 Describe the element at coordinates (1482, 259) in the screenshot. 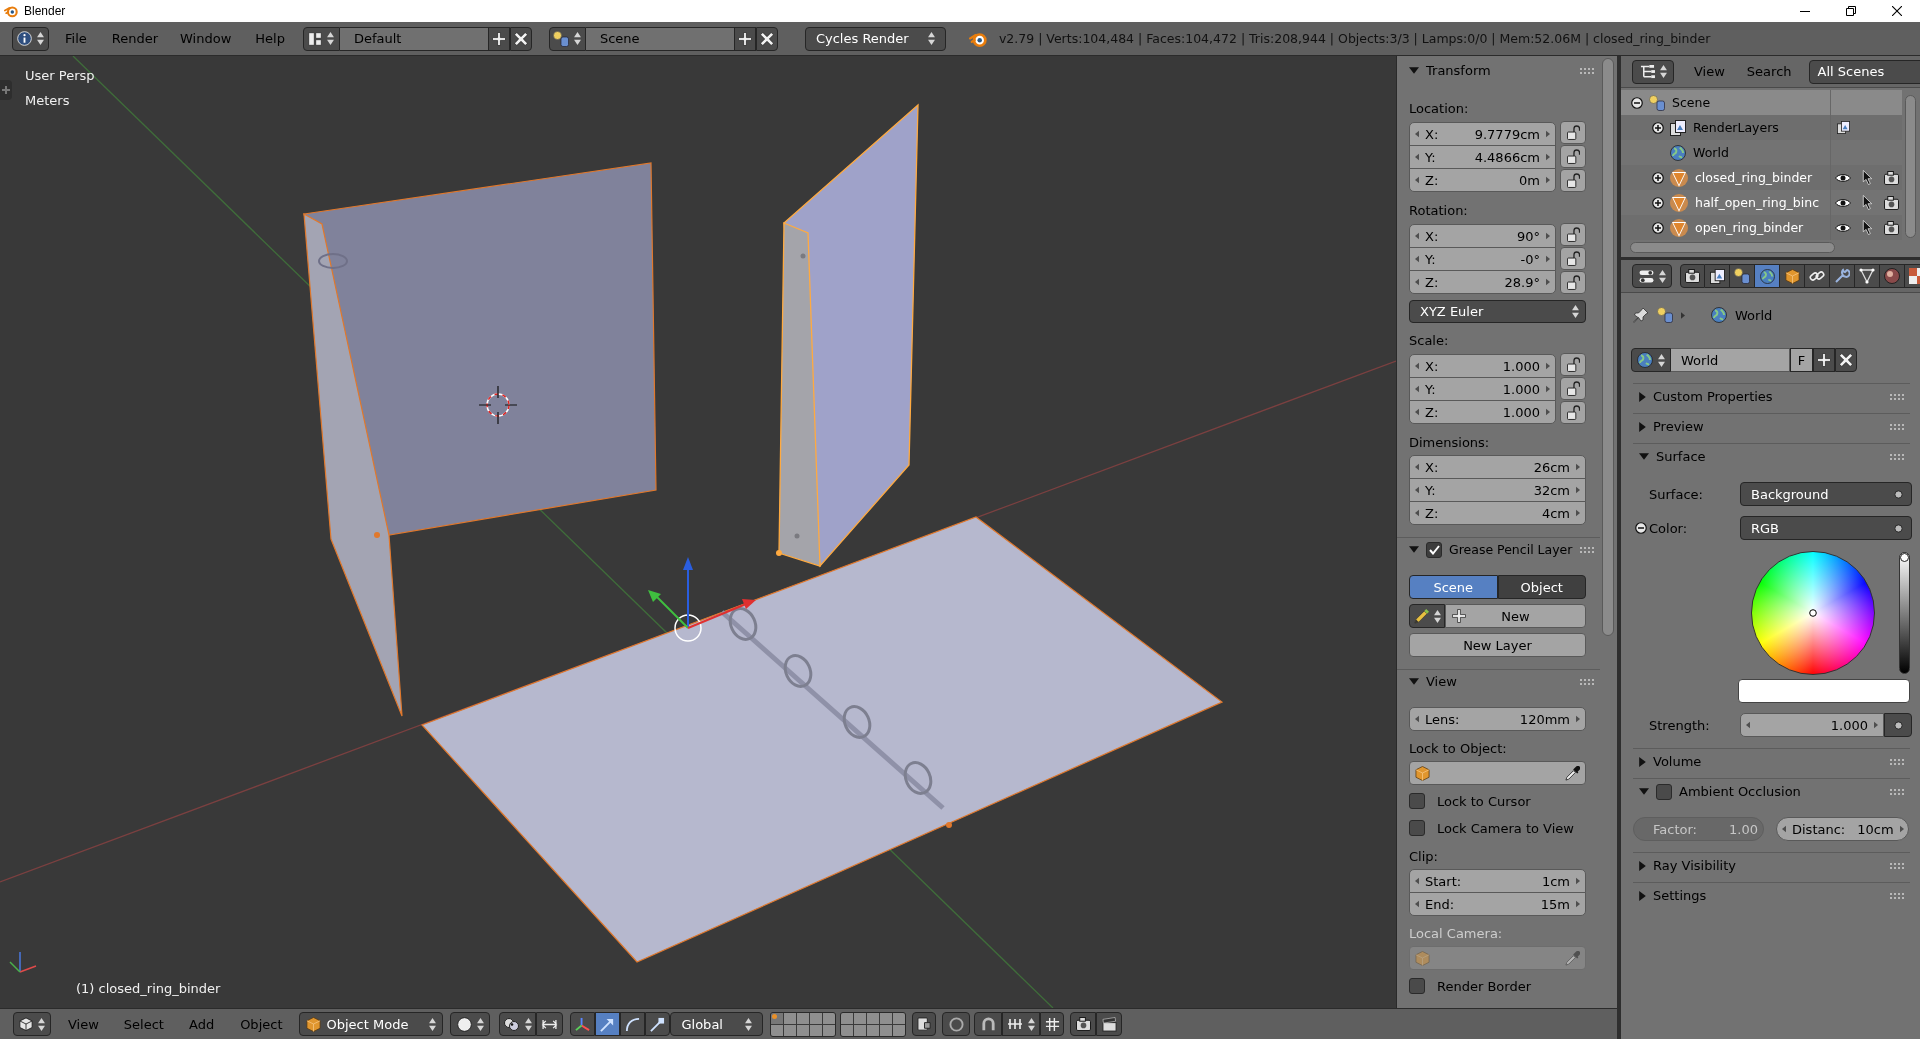

I see `number-field: Y: -0°` at that location.